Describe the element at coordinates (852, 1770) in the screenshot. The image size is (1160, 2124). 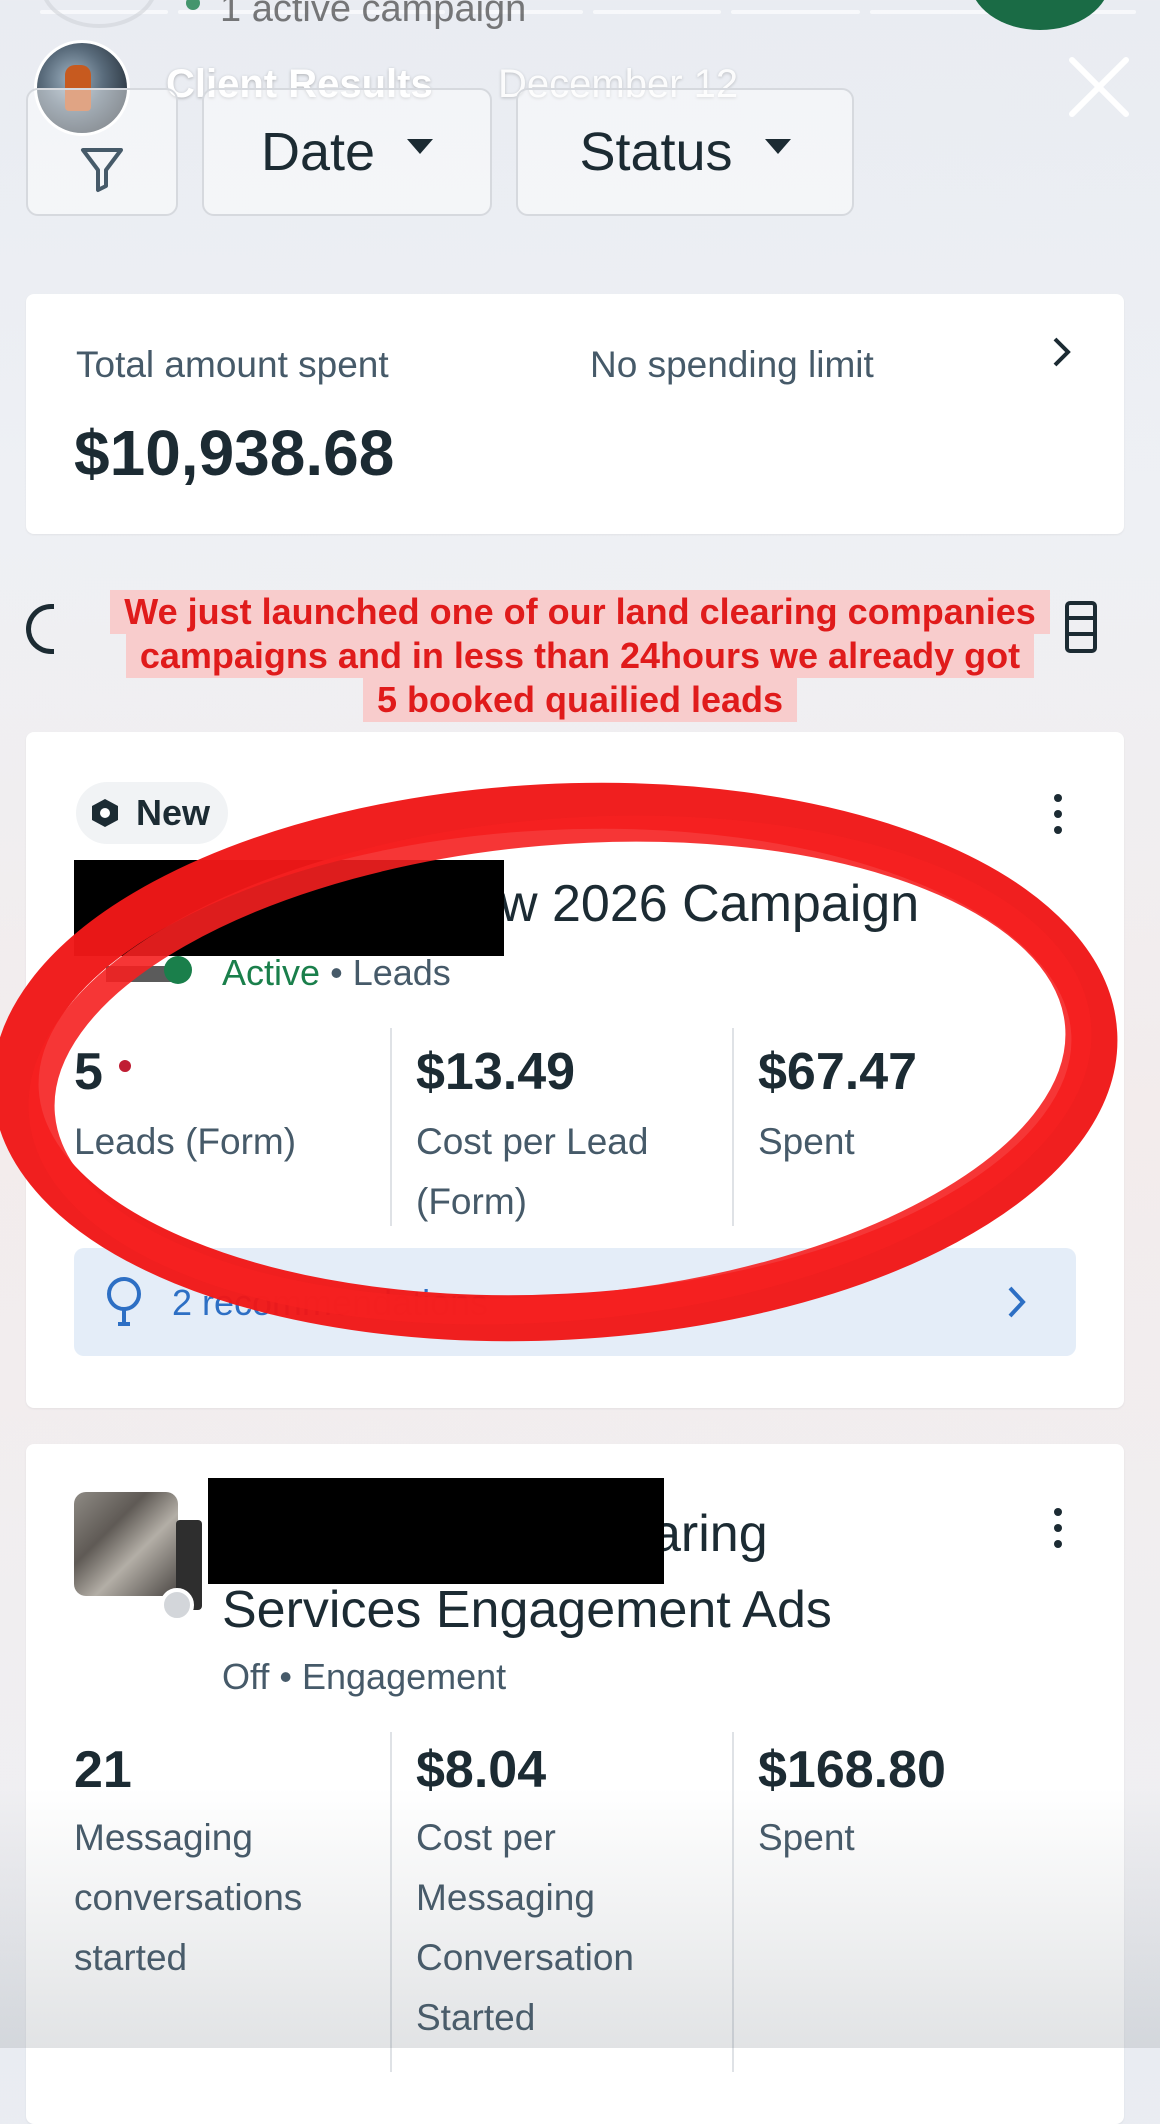
I see `spent-value: $168.80` at that location.